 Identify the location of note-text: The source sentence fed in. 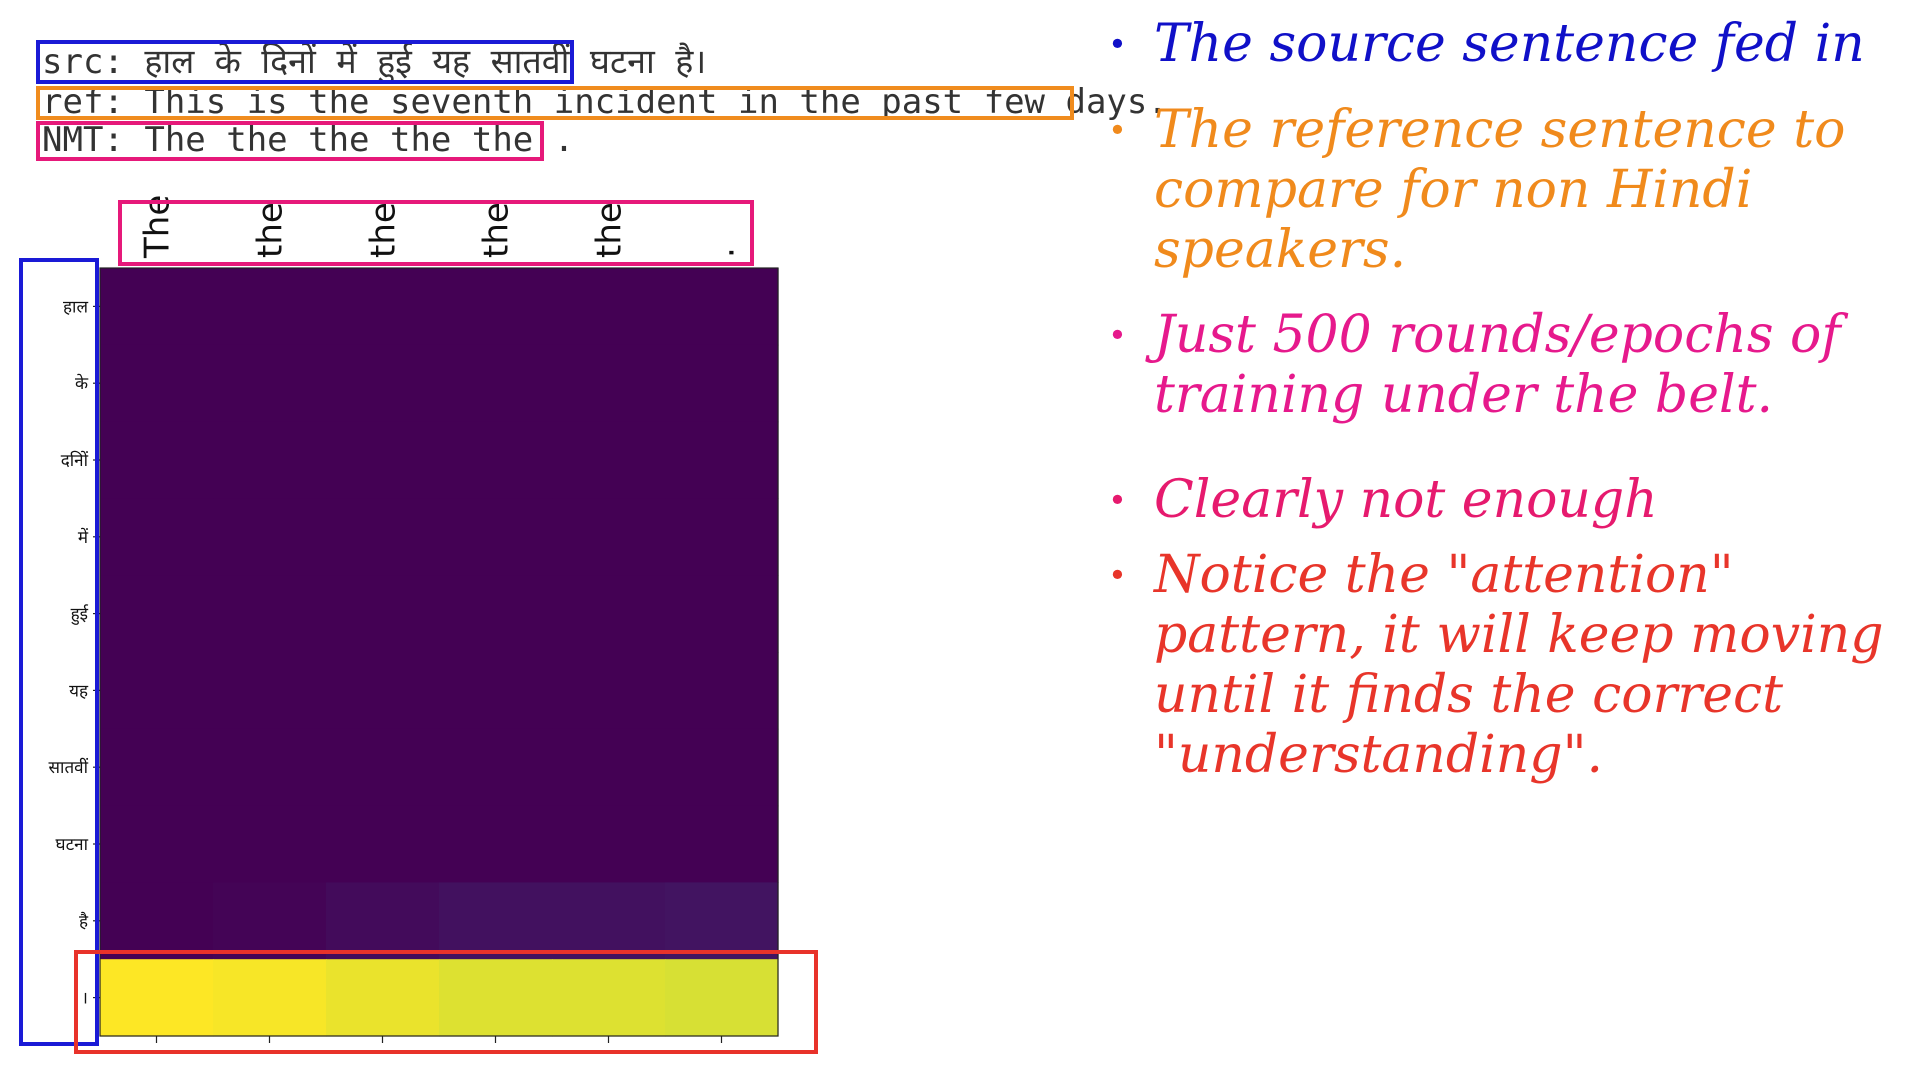
(1509, 44).